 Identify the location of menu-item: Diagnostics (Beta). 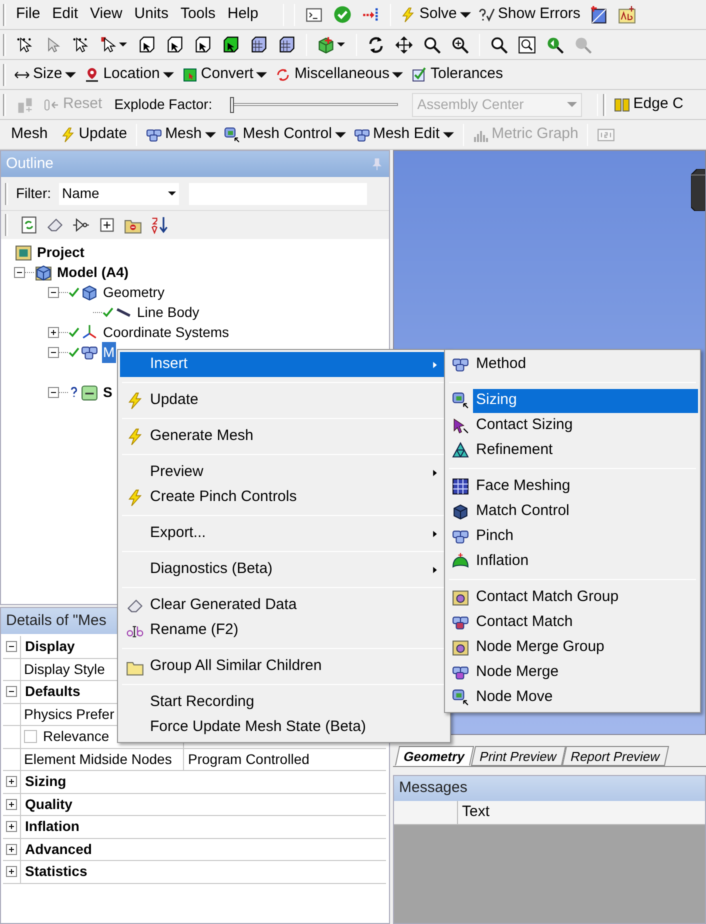
(284, 569).